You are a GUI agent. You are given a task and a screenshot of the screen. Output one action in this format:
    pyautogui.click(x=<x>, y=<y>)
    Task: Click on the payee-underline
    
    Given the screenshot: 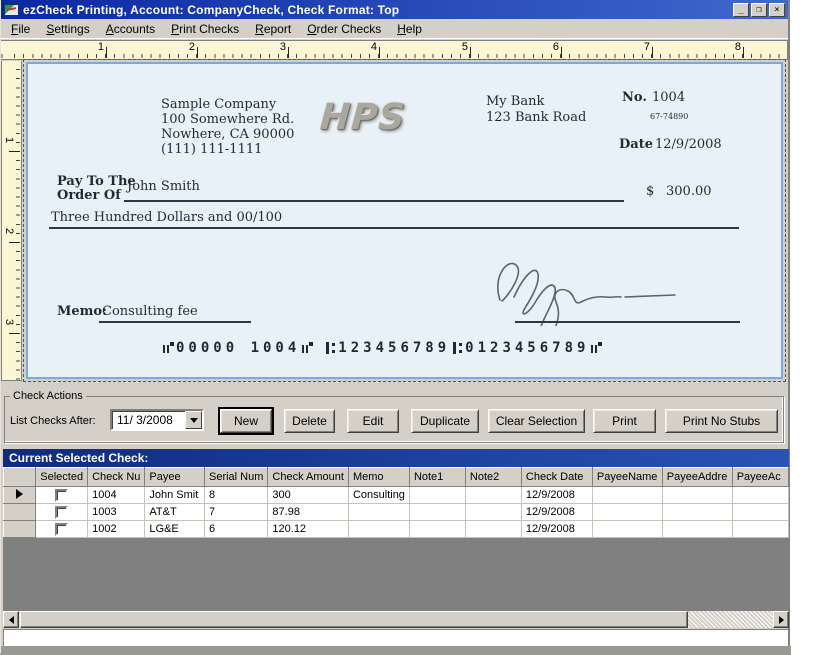 What is the action you would take?
    pyautogui.click(x=374, y=201)
    